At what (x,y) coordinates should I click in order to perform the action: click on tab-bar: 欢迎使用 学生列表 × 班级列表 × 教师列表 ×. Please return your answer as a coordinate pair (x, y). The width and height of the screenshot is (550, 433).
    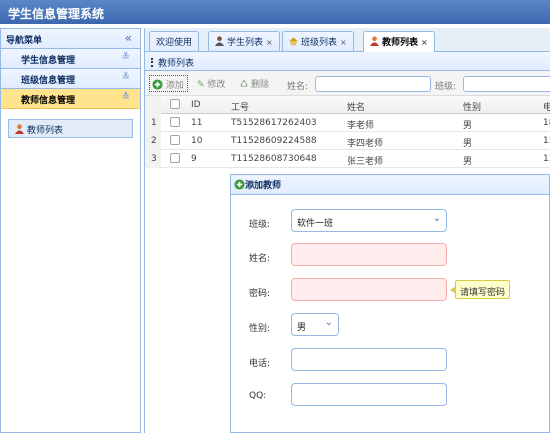
    Looking at the image, I should click on (347, 40).